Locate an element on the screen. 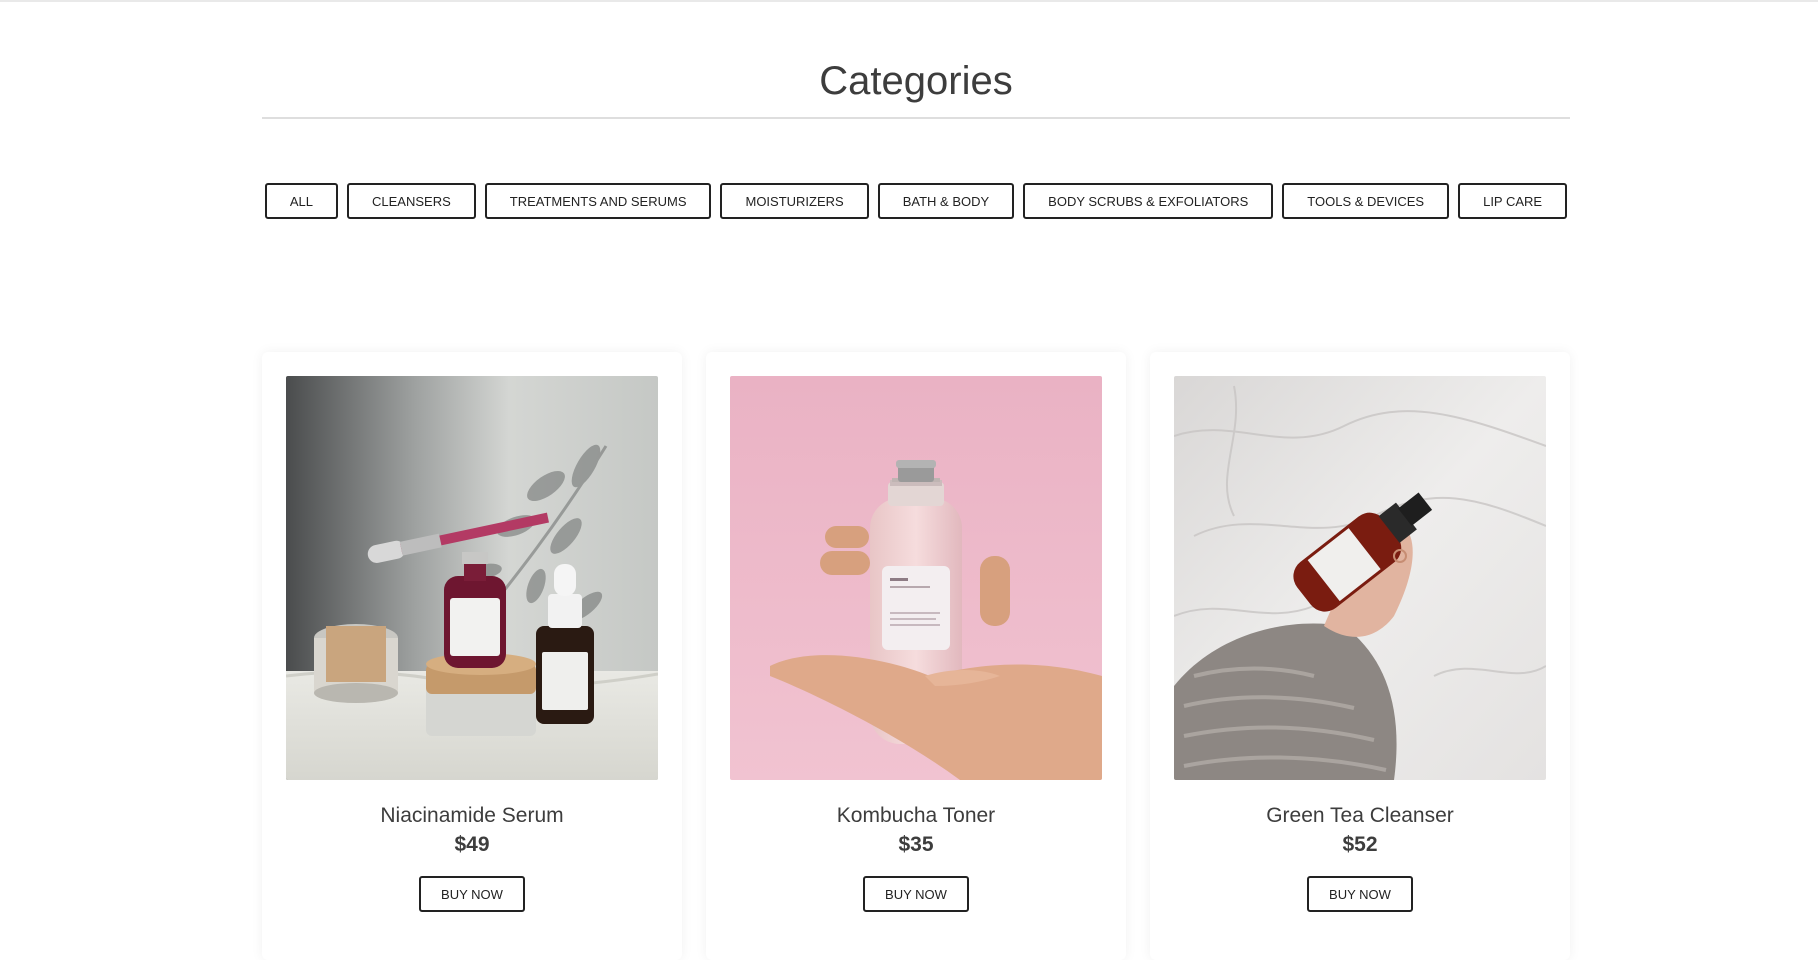  product-image-toner is located at coordinates (916, 578).